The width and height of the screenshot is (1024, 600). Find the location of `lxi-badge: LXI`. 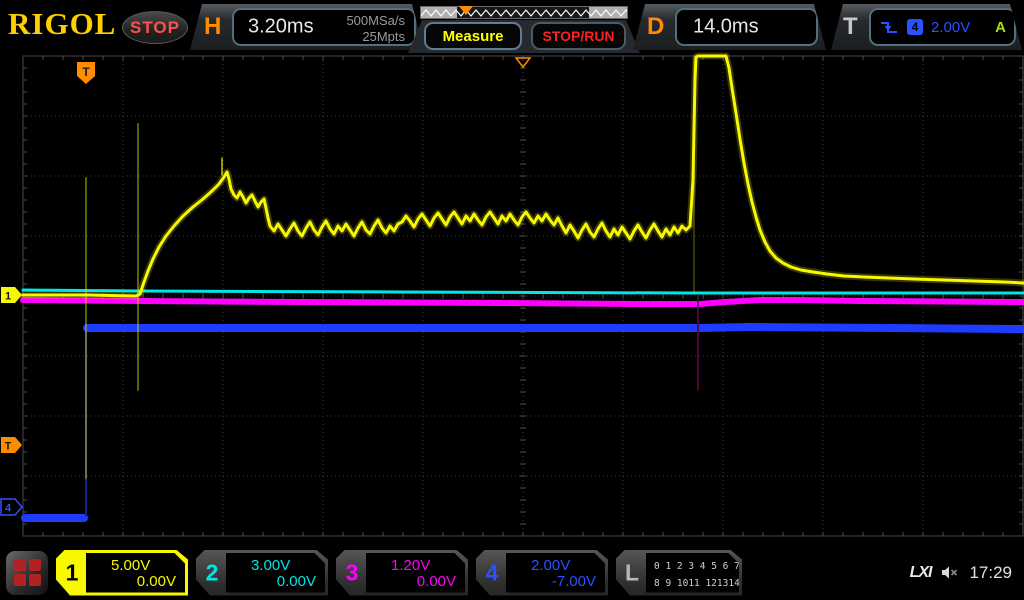

lxi-badge: LXI is located at coordinates (921, 572).